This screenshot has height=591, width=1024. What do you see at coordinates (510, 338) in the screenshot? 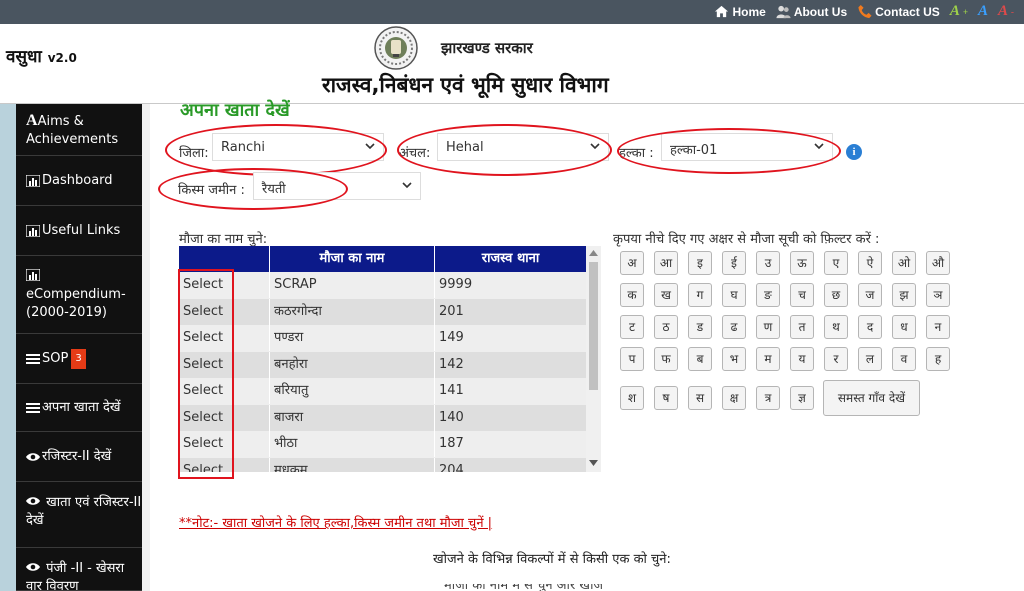
I see `thana-cell: 149` at bounding box center [510, 338].